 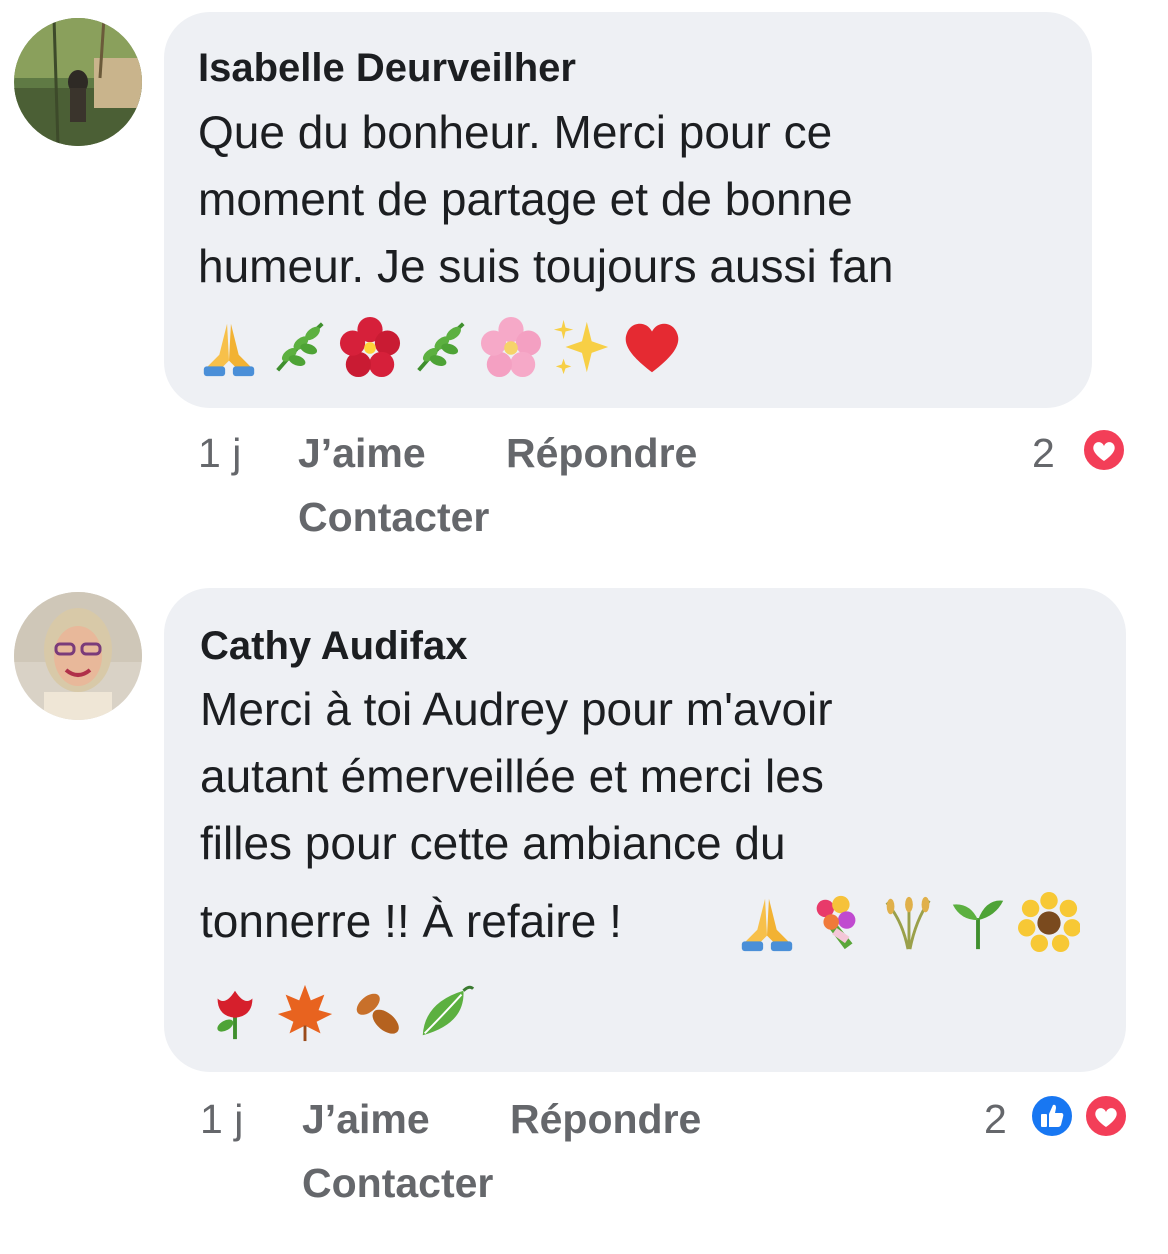 I want to click on seedling-icon, so click(x=978, y=922).